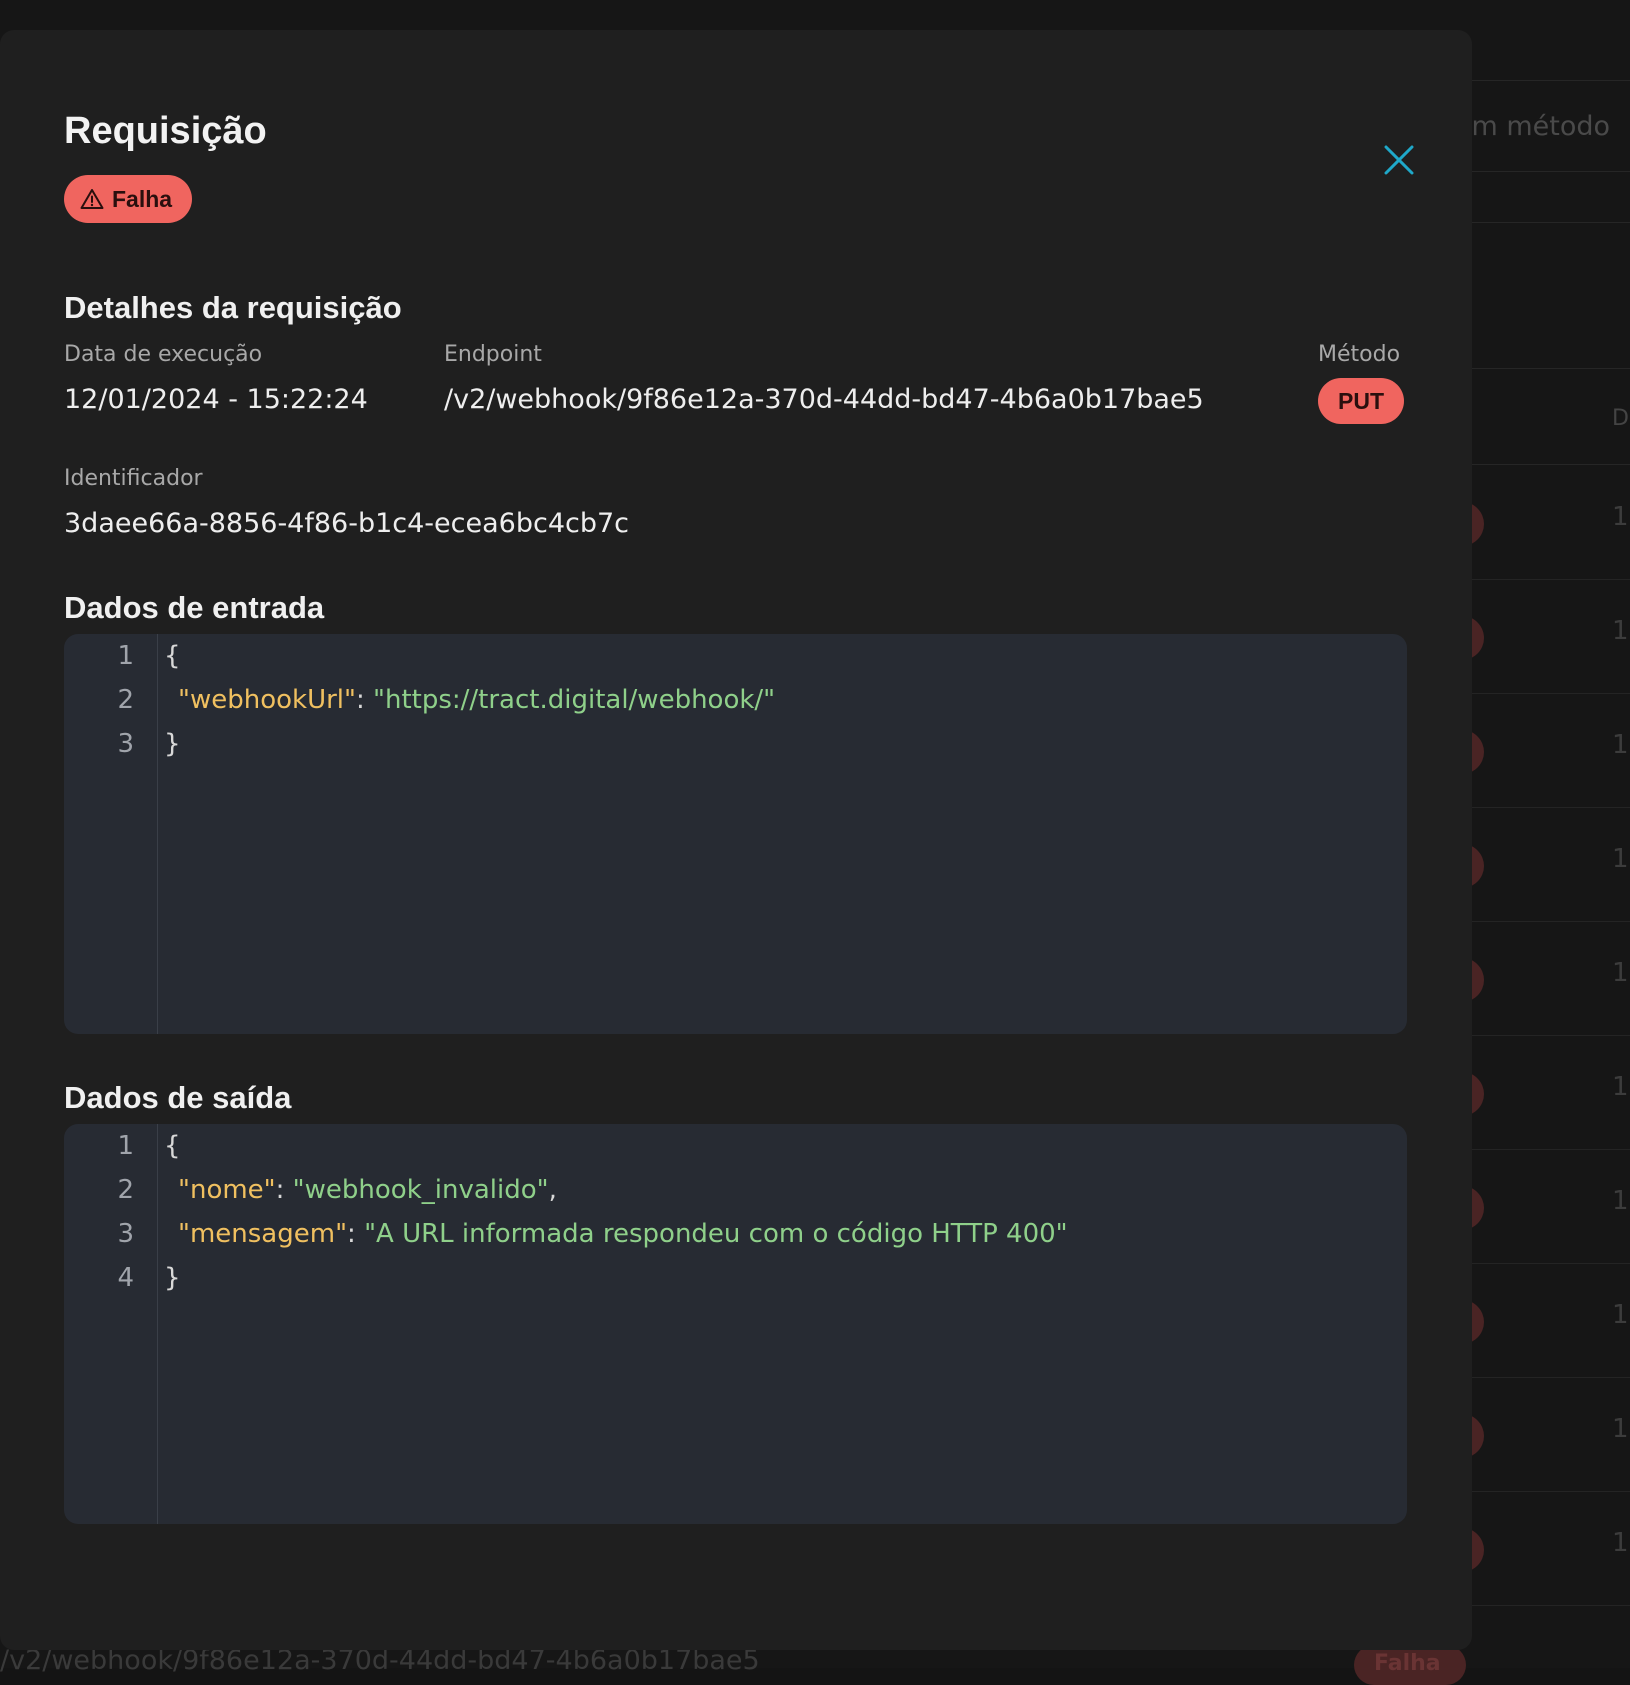  What do you see at coordinates (142, 198) in the screenshot?
I see `status-label: Falha` at bounding box center [142, 198].